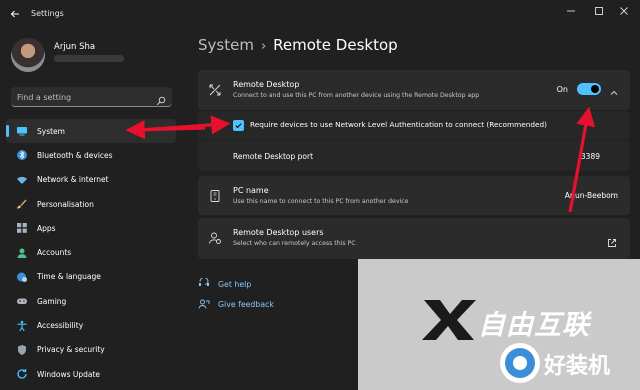  What do you see at coordinates (571, 11) in the screenshot?
I see `minimize-button` at bounding box center [571, 11].